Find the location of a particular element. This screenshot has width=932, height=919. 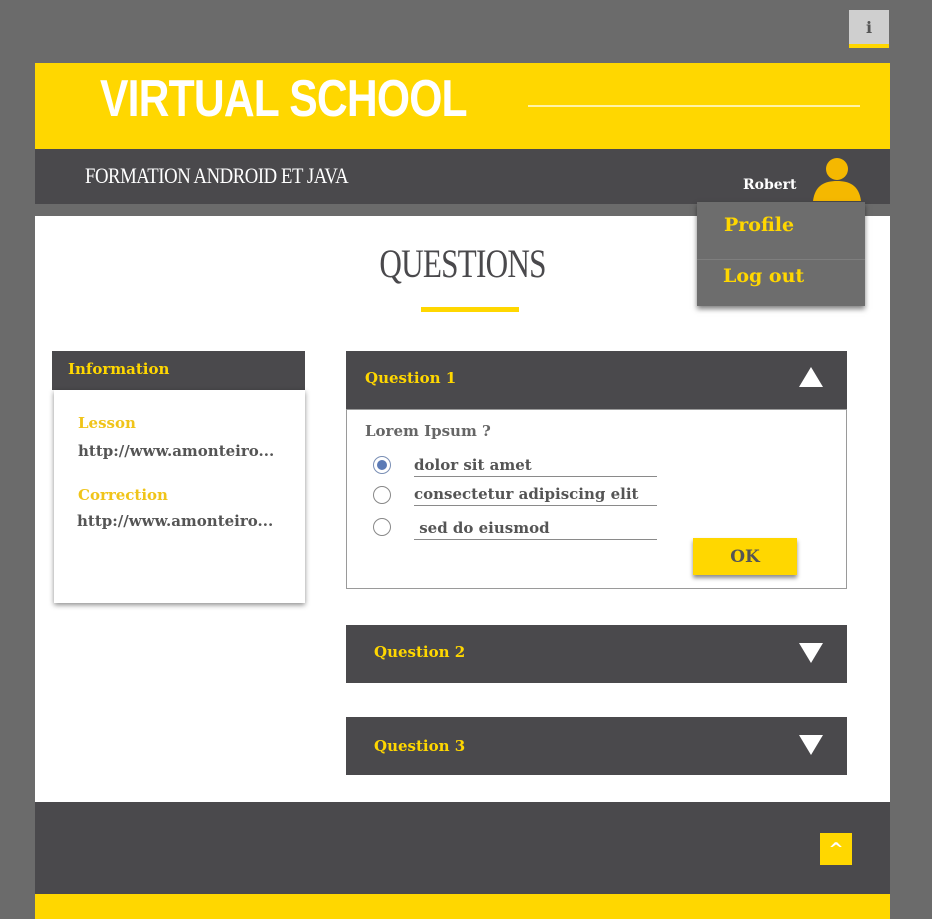

correction-label: Correction is located at coordinates (123, 495).